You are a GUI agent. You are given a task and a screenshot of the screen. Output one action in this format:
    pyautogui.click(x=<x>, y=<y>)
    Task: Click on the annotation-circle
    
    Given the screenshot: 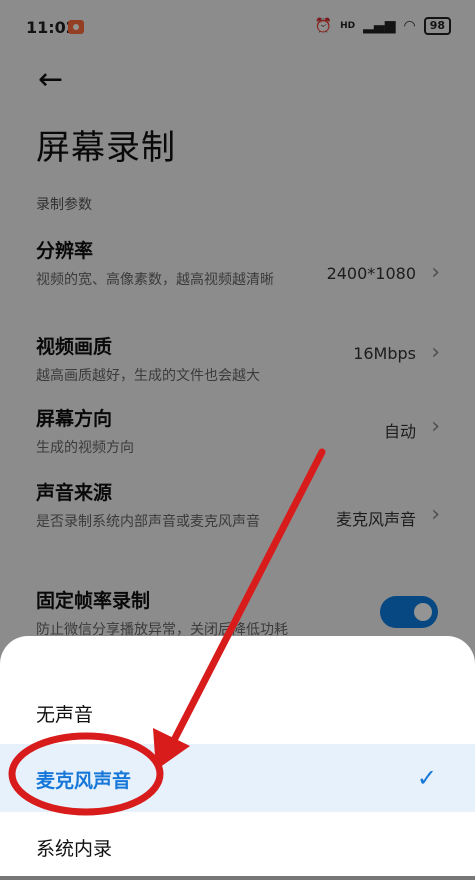 What is the action you would take?
    pyautogui.click(x=86, y=774)
    